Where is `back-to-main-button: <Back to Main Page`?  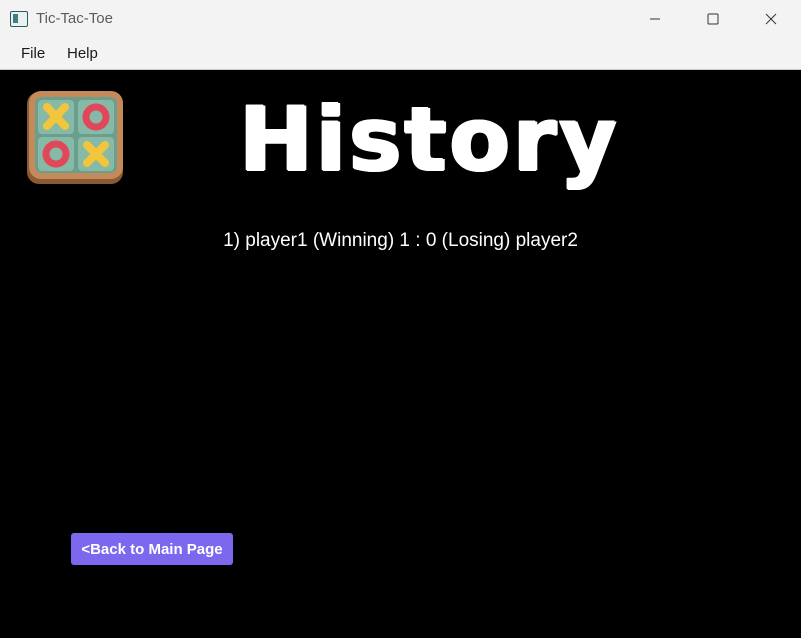
back-to-main-button: <Back to Main Page is located at coordinates (152, 549).